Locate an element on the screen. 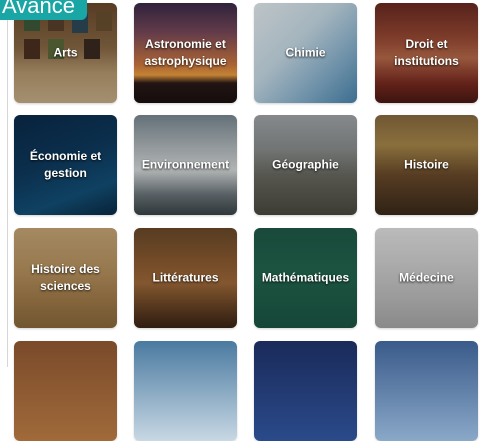 This screenshot has height=441, width=485. subject-tile-geographie: Géographie is located at coordinates (305, 165).